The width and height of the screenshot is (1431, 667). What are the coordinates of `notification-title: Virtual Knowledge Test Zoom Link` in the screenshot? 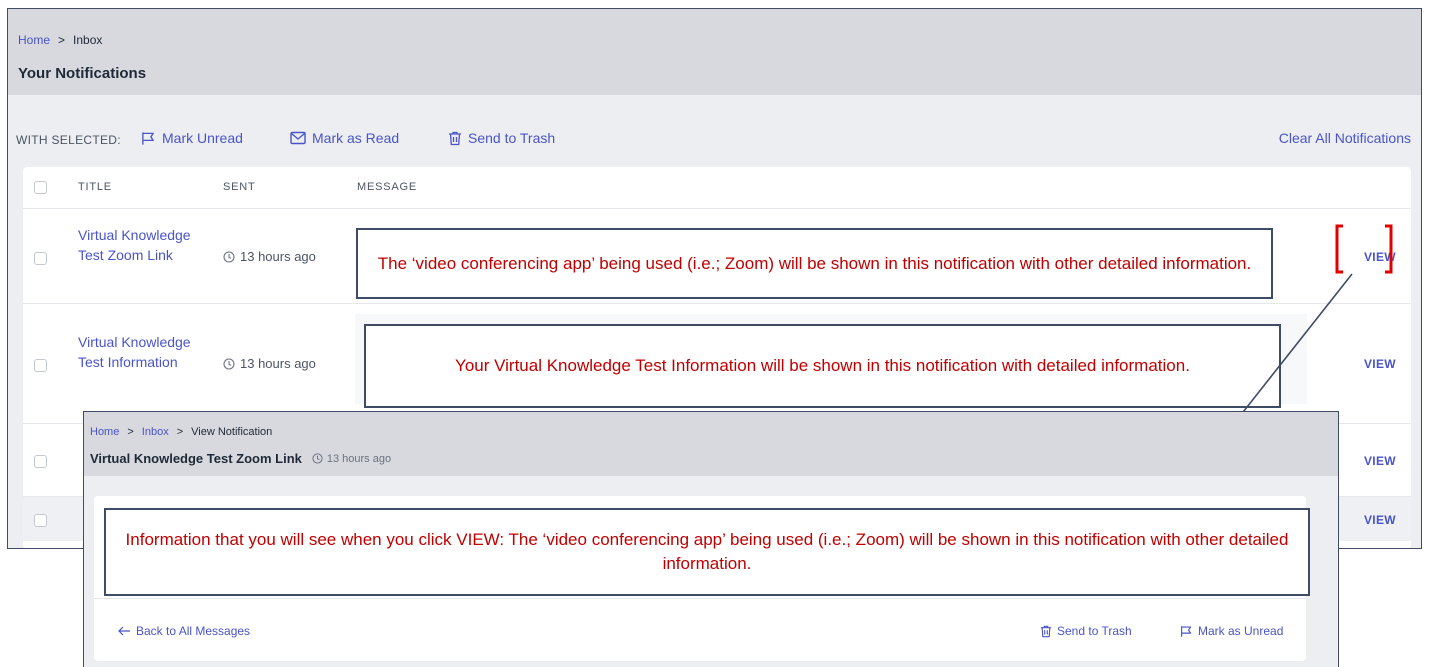 It's located at (196, 458).